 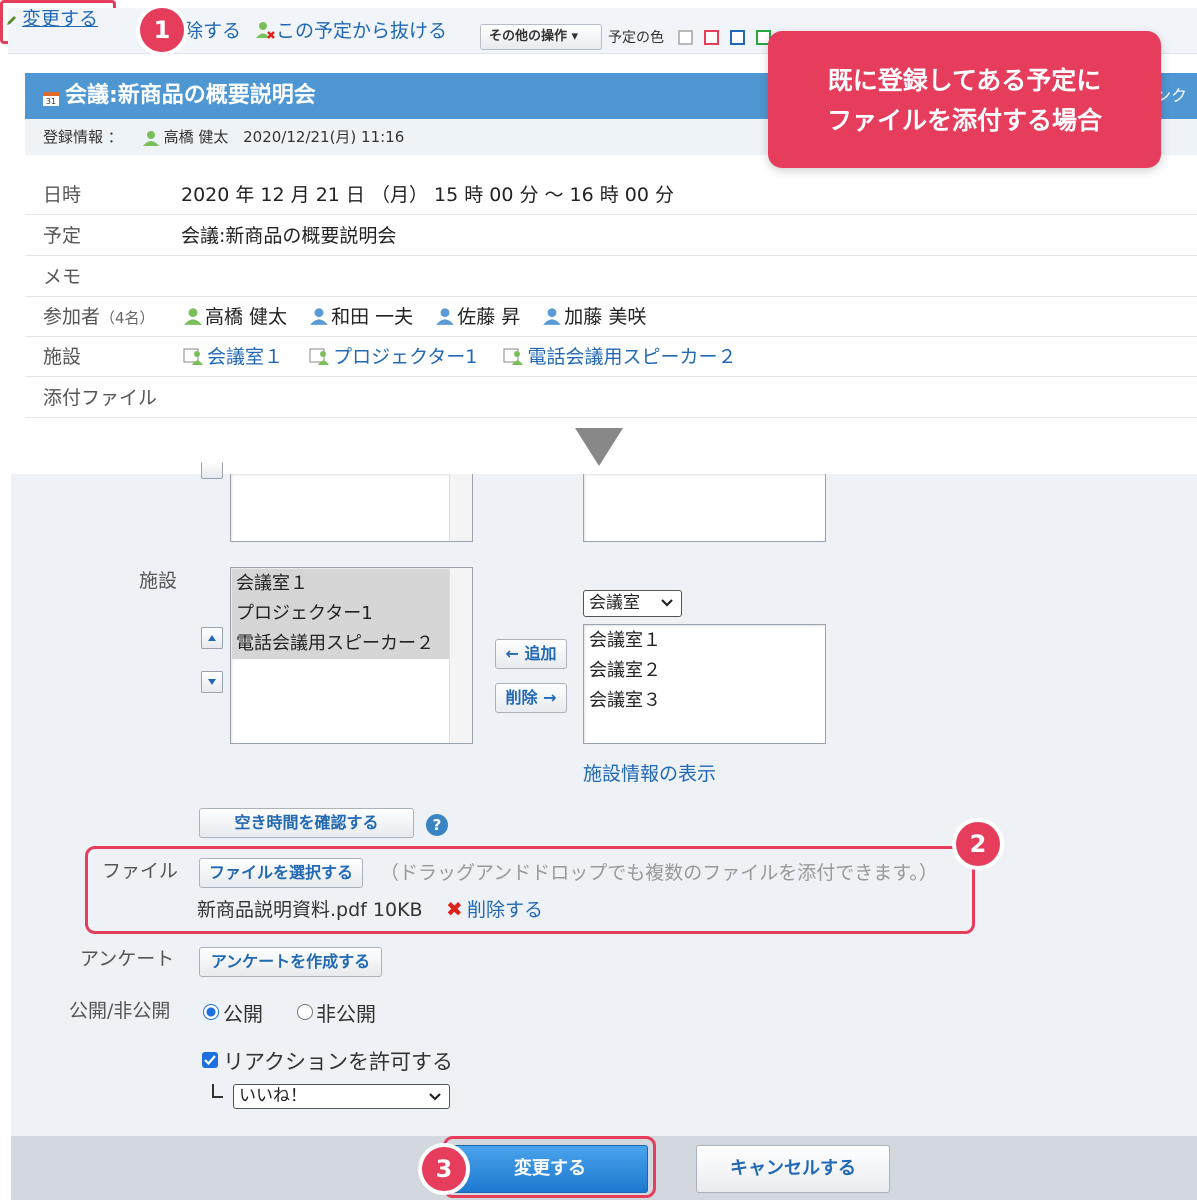 I want to click on public-radio, so click(x=211, y=1012).